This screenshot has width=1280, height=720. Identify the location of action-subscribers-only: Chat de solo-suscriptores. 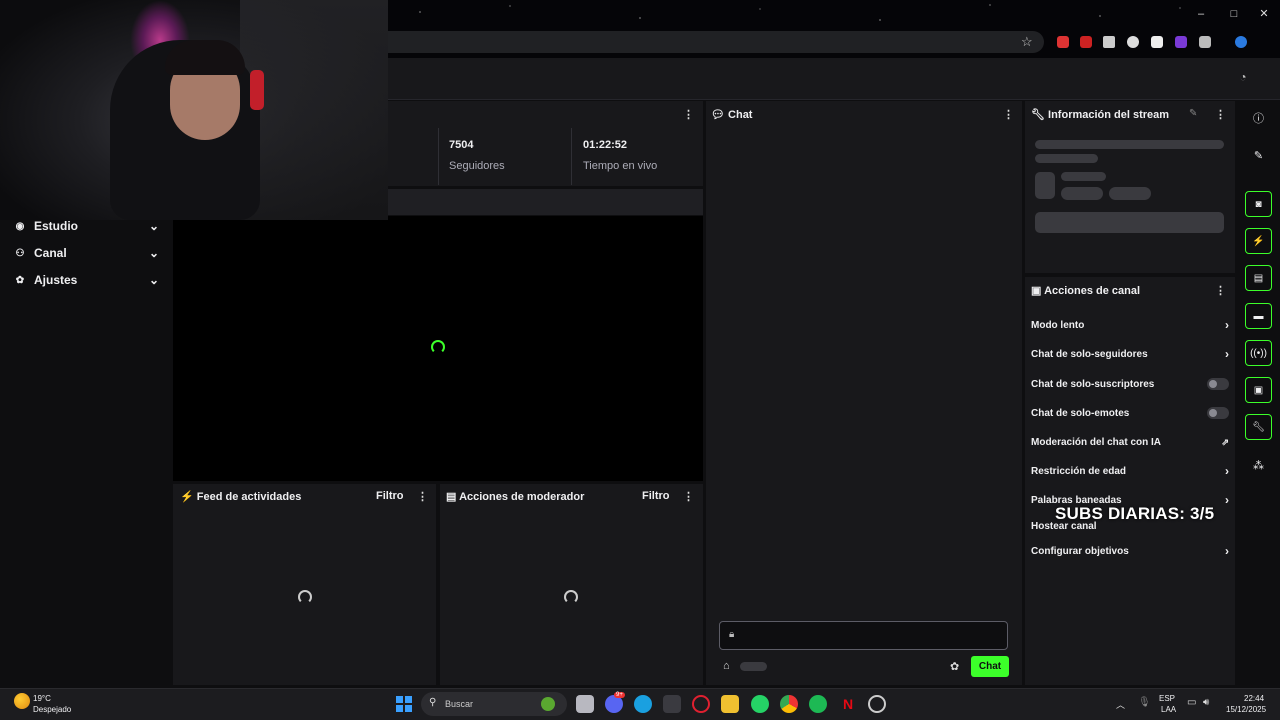
(1130, 384).